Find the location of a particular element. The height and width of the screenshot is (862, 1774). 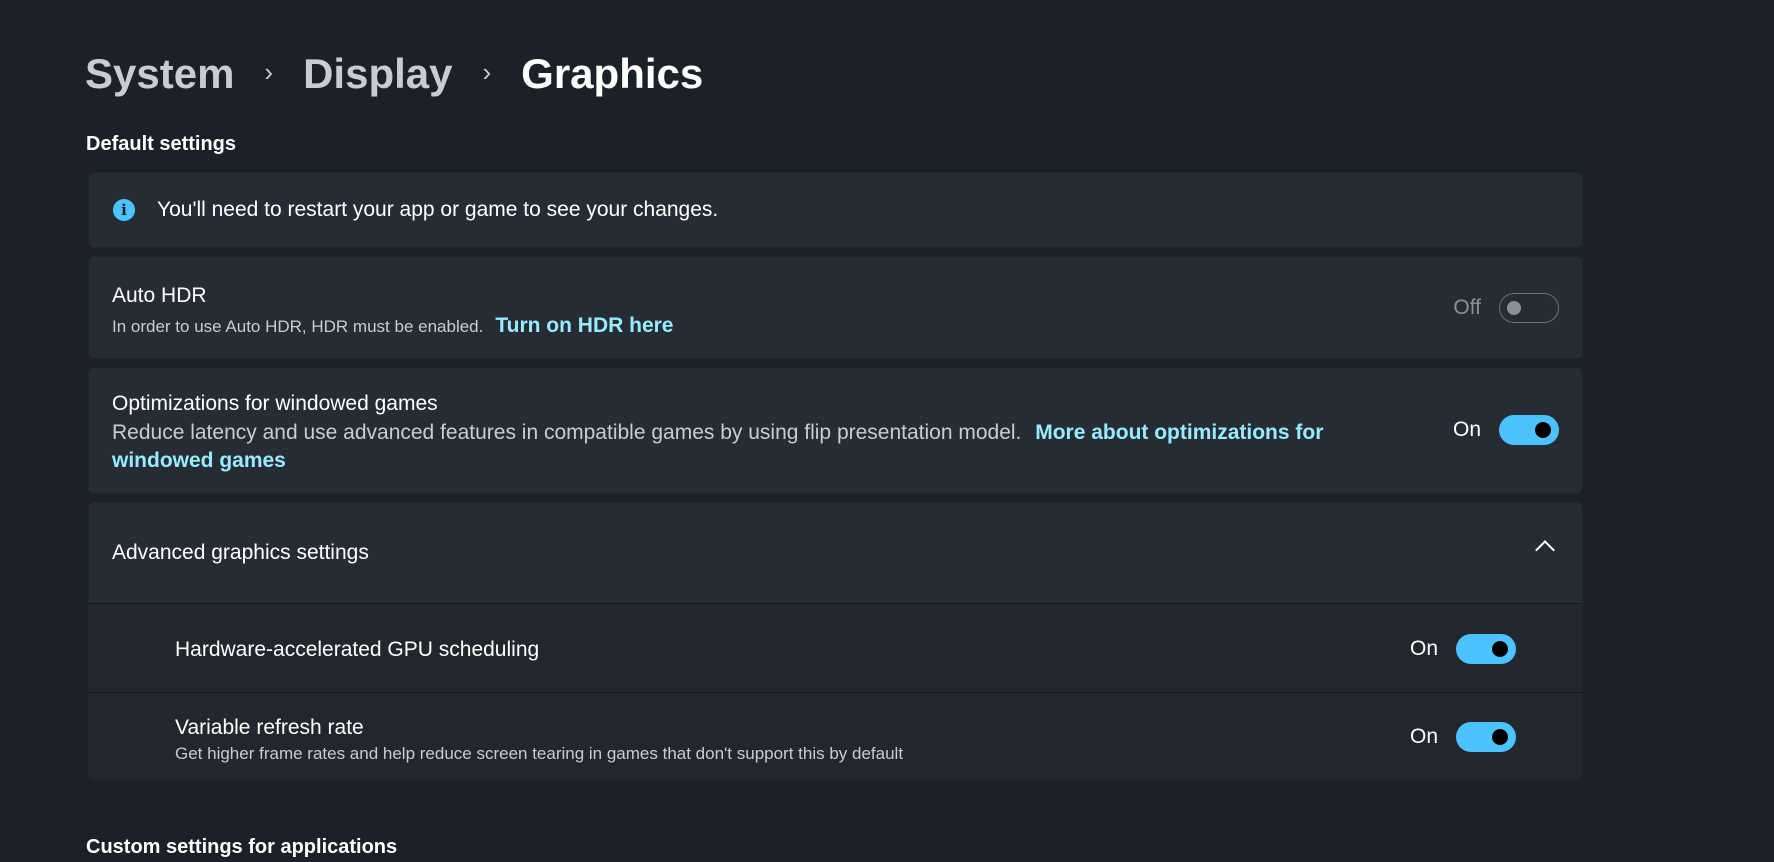

auto-hdr-toggle is located at coordinates (1529, 308).